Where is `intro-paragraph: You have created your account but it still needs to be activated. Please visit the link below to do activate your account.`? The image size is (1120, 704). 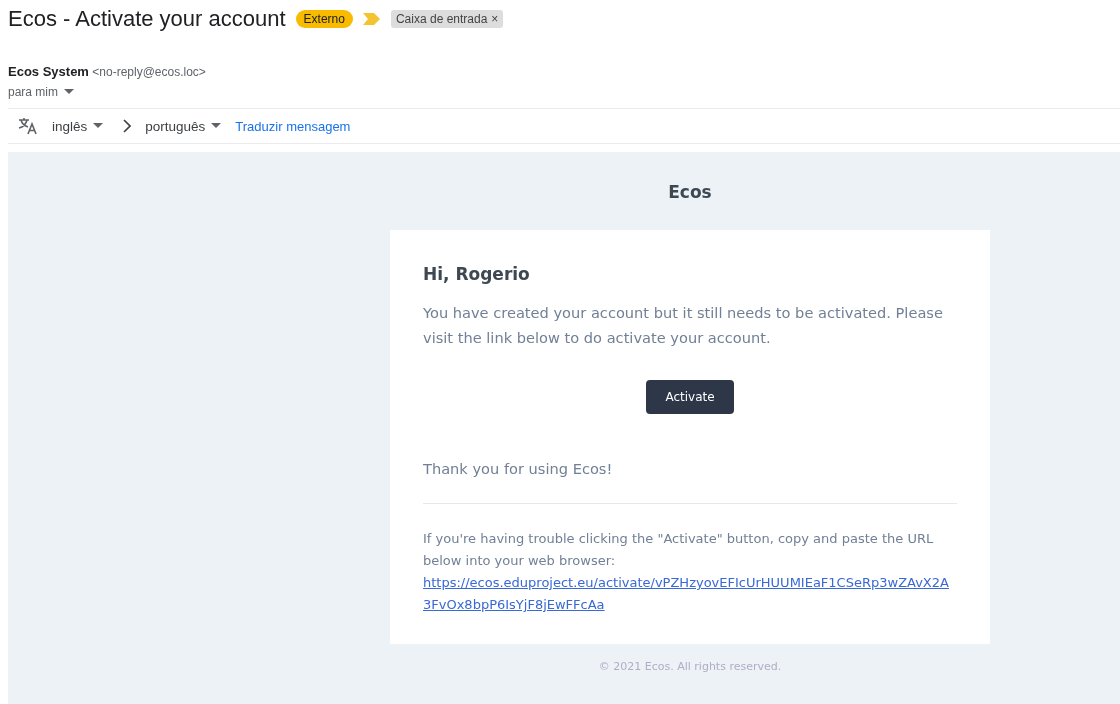 intro-paragraph: You have created your account but it still needs to be activated. Please visit the link below to do activate your account. is located at coordinates (683, 325).